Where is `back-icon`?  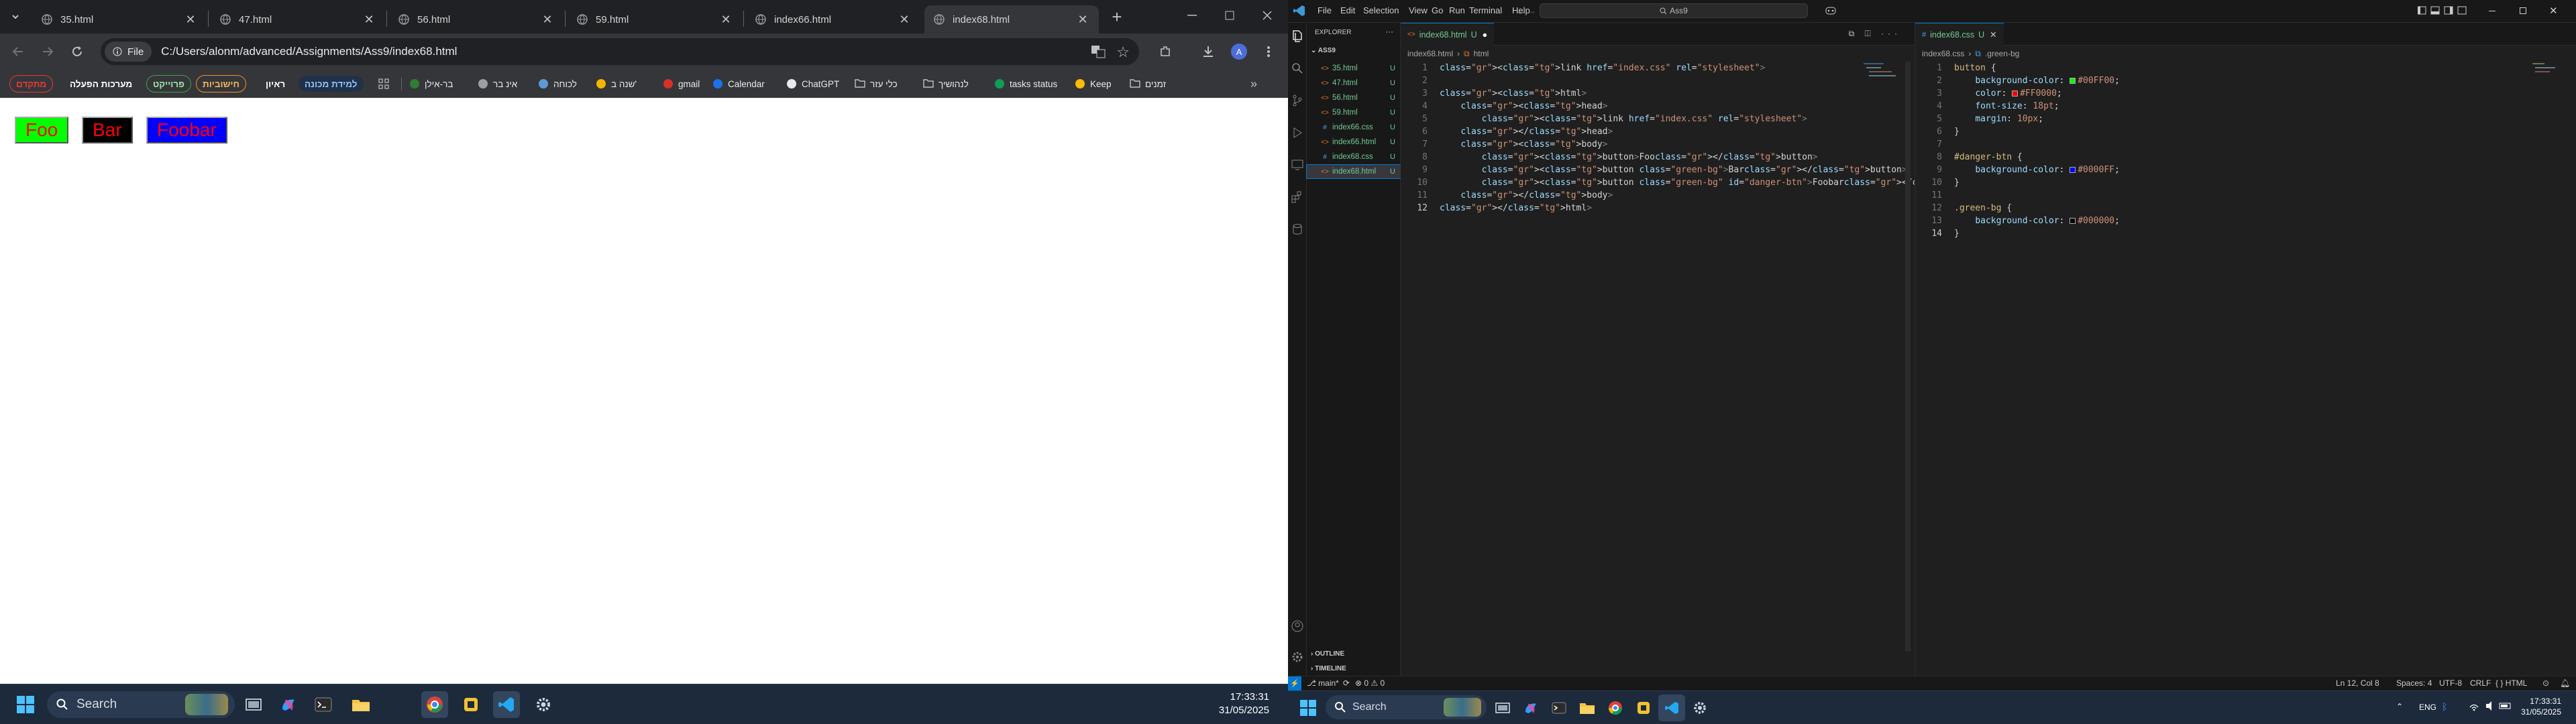
back-icon is located at coordinates (18, 52).